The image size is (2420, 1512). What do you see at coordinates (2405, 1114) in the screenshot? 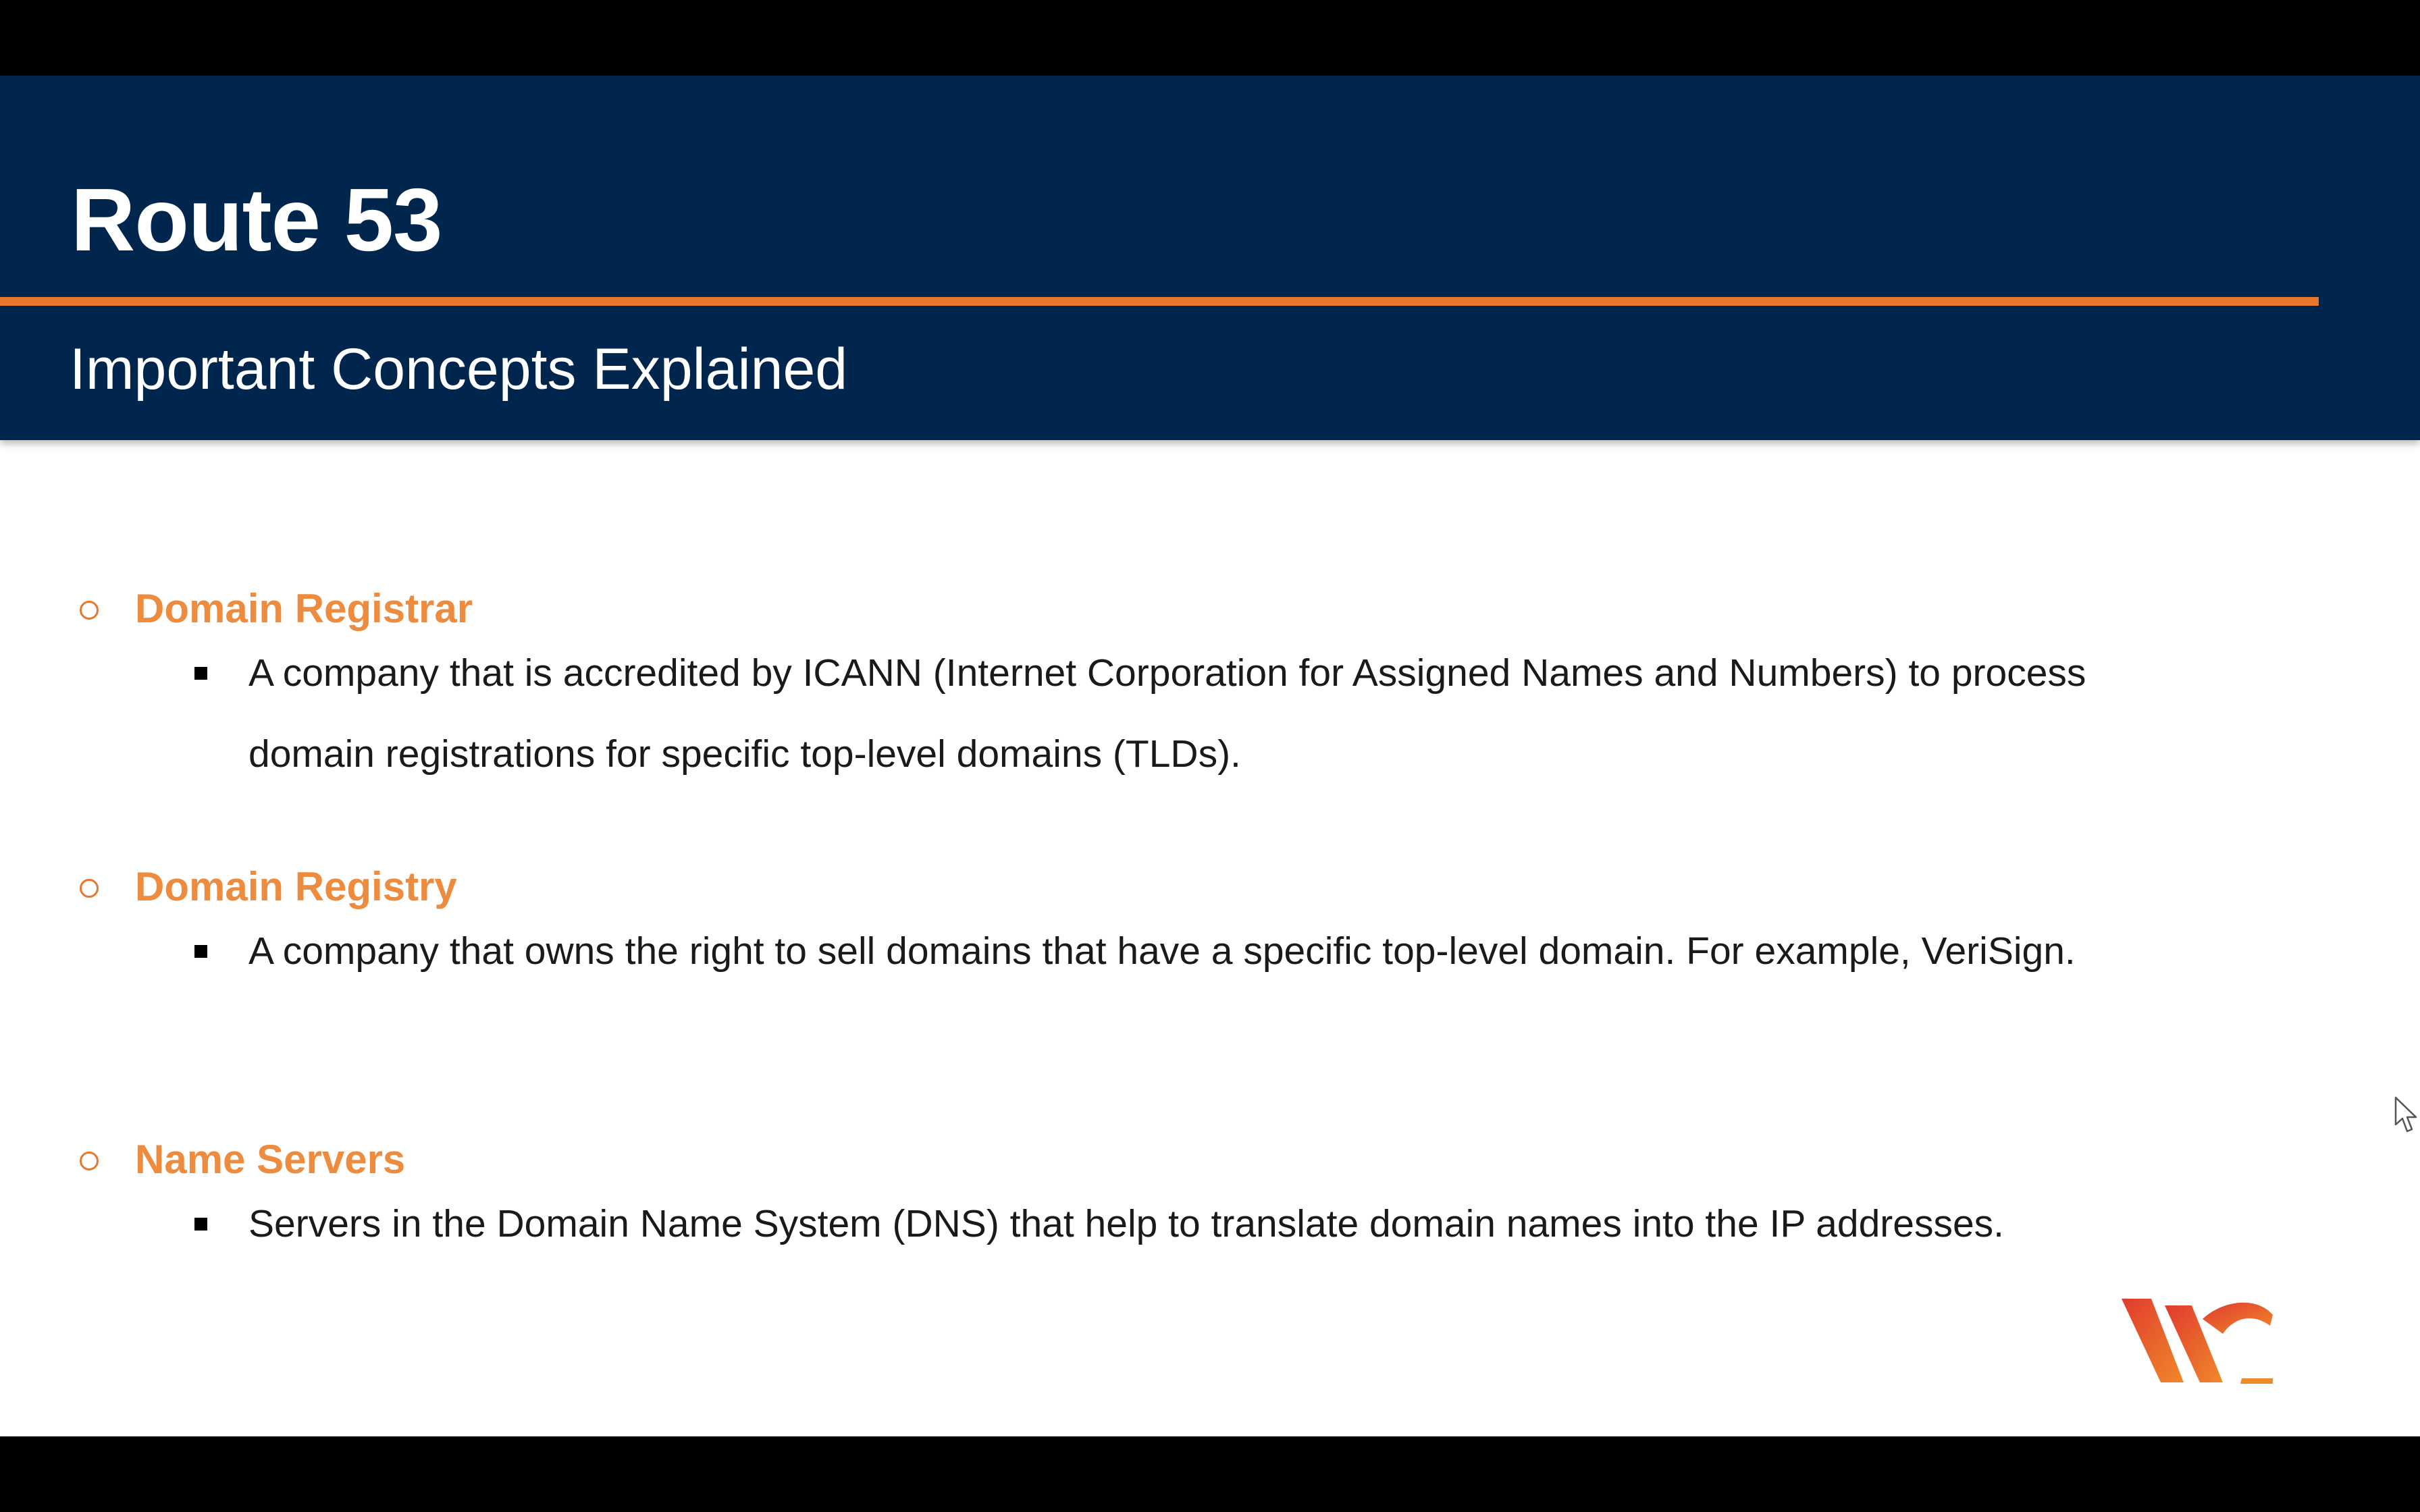
I see `mouse-pointer-icon` at bounding box center [2405, 1114].